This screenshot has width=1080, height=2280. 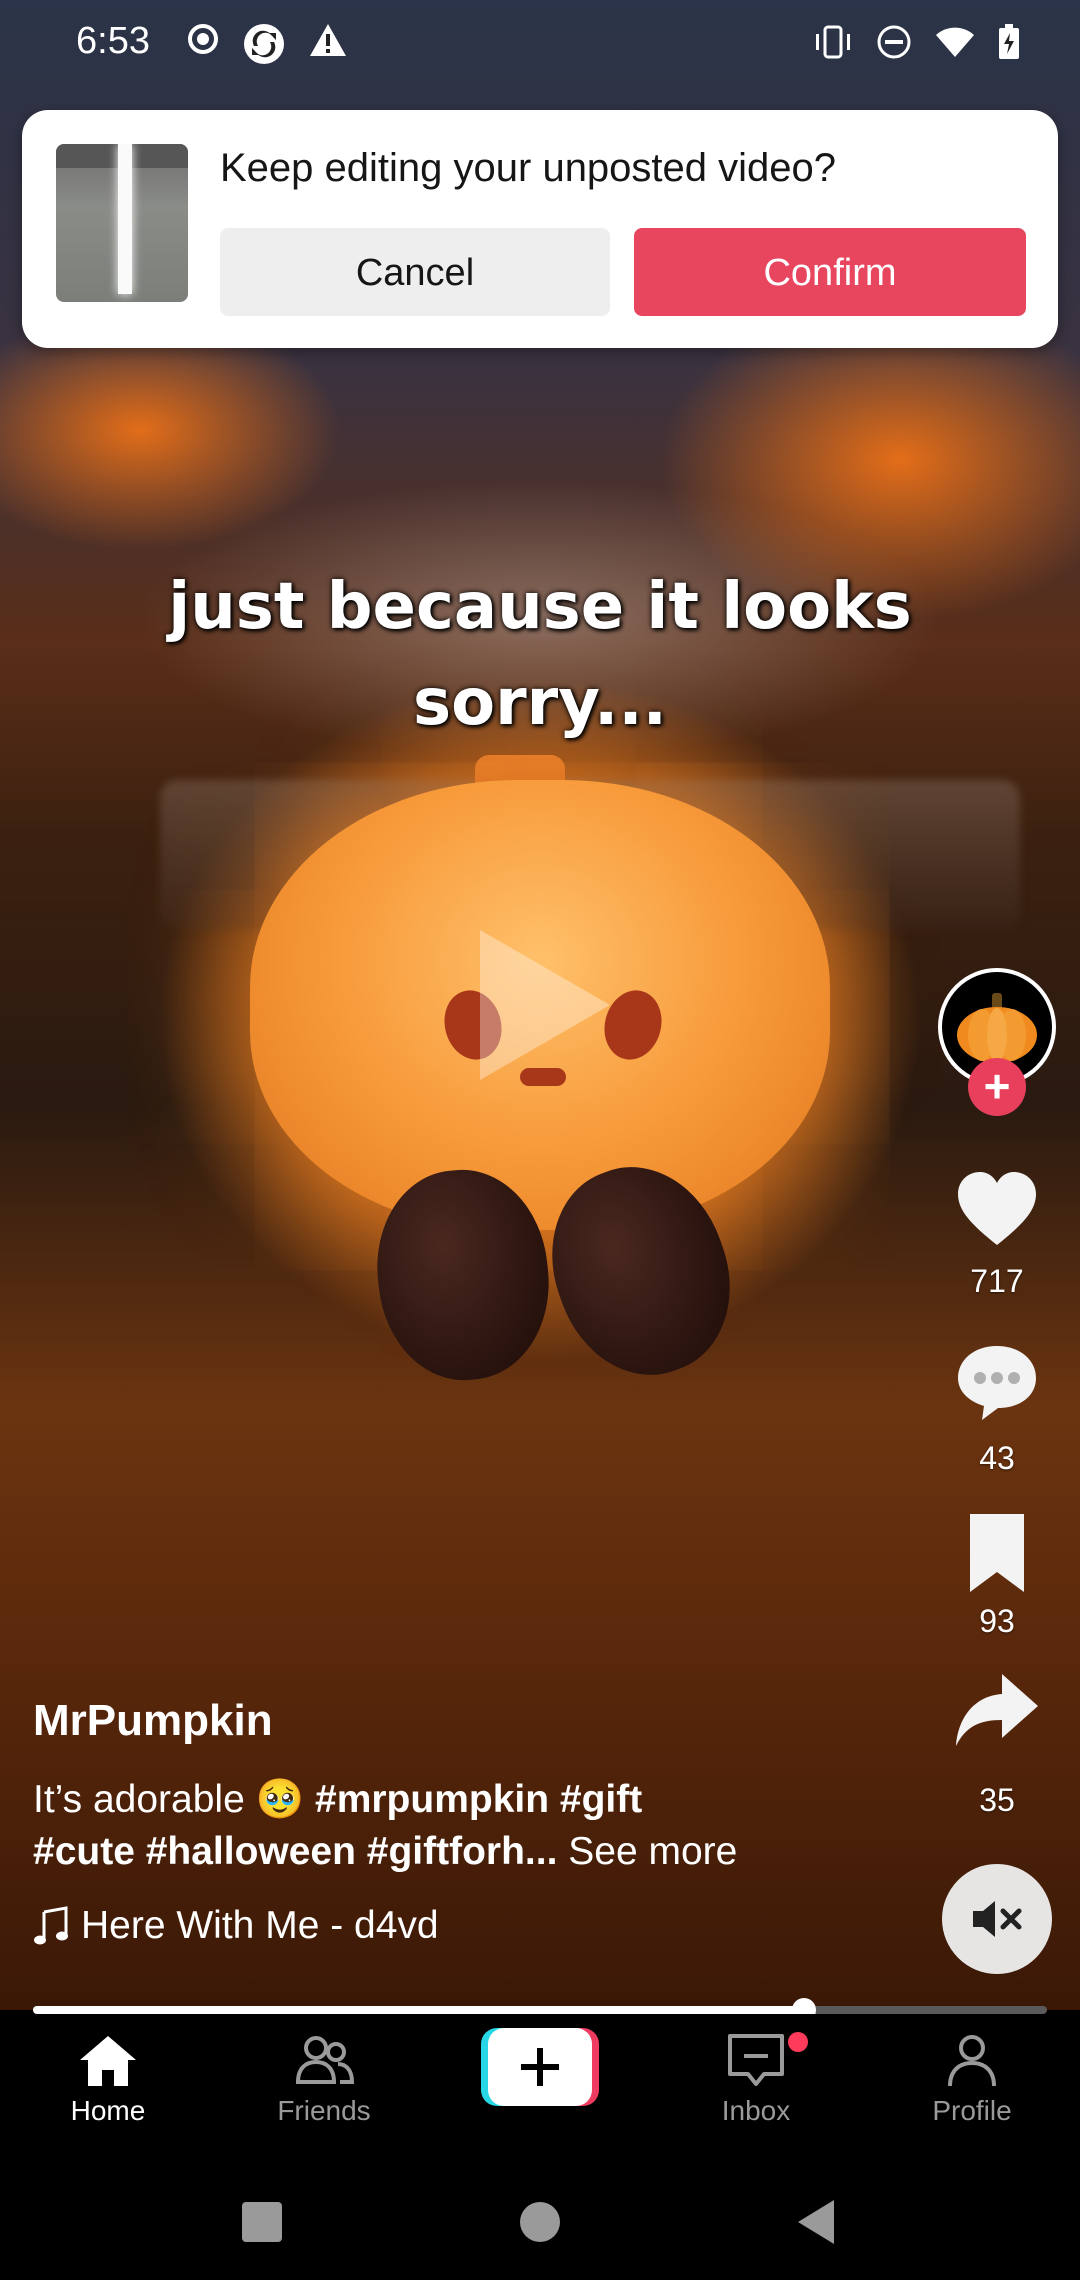 I want to click on nav-friends: Friends, so click(x=324, y=2079).